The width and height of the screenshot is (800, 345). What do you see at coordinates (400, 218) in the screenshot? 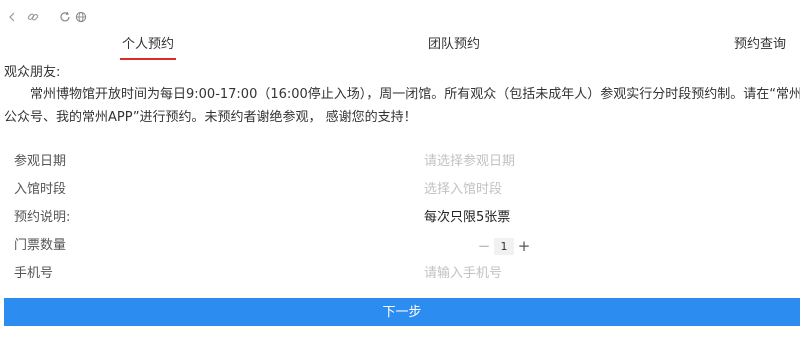
I see `booking-note-row: 预约说明: 每次只限5张票` at bounding box center [400, 218].